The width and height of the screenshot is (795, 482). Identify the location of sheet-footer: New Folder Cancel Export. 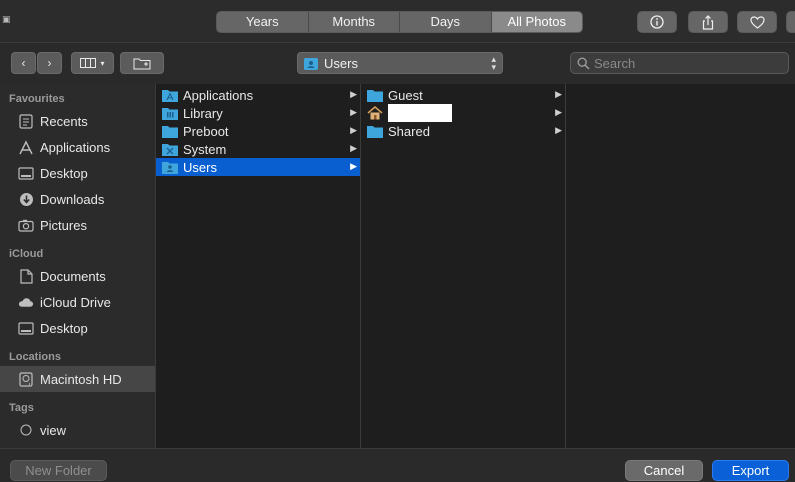
(397, 465).